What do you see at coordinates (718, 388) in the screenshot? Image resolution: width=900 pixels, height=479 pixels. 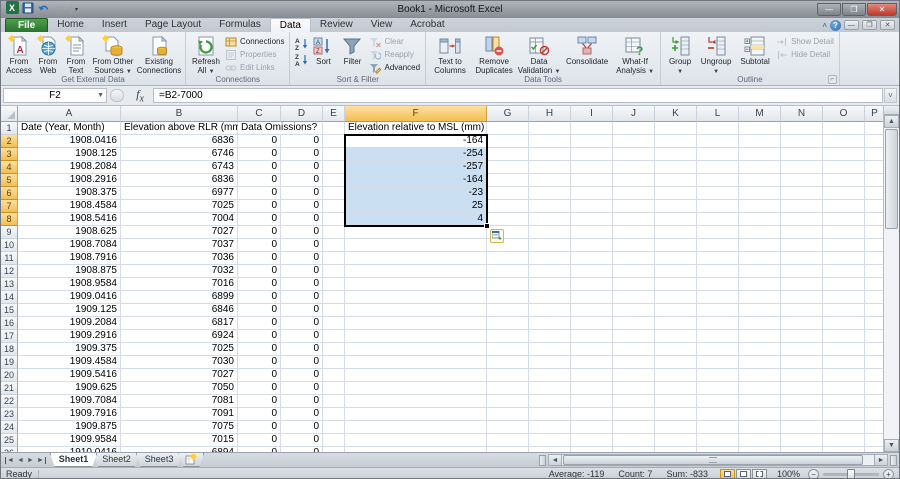 I see `cell-L21` at bounding box center [718, 388].